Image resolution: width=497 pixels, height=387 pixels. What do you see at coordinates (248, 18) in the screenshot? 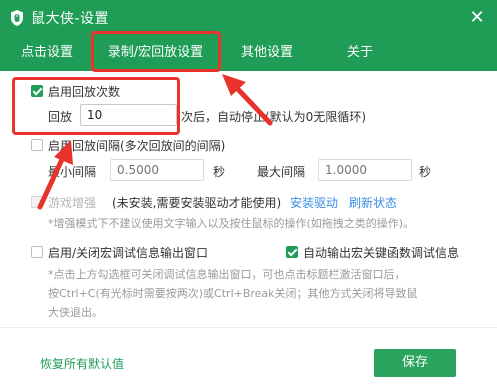
I see `title-bar: 鼠大侠-设置 ✕` at bounding box center [248, 18].